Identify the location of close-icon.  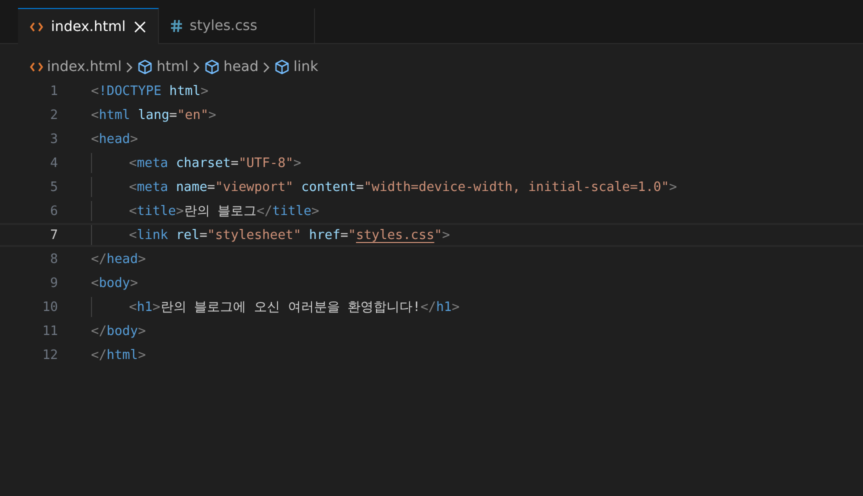
(140, 26).